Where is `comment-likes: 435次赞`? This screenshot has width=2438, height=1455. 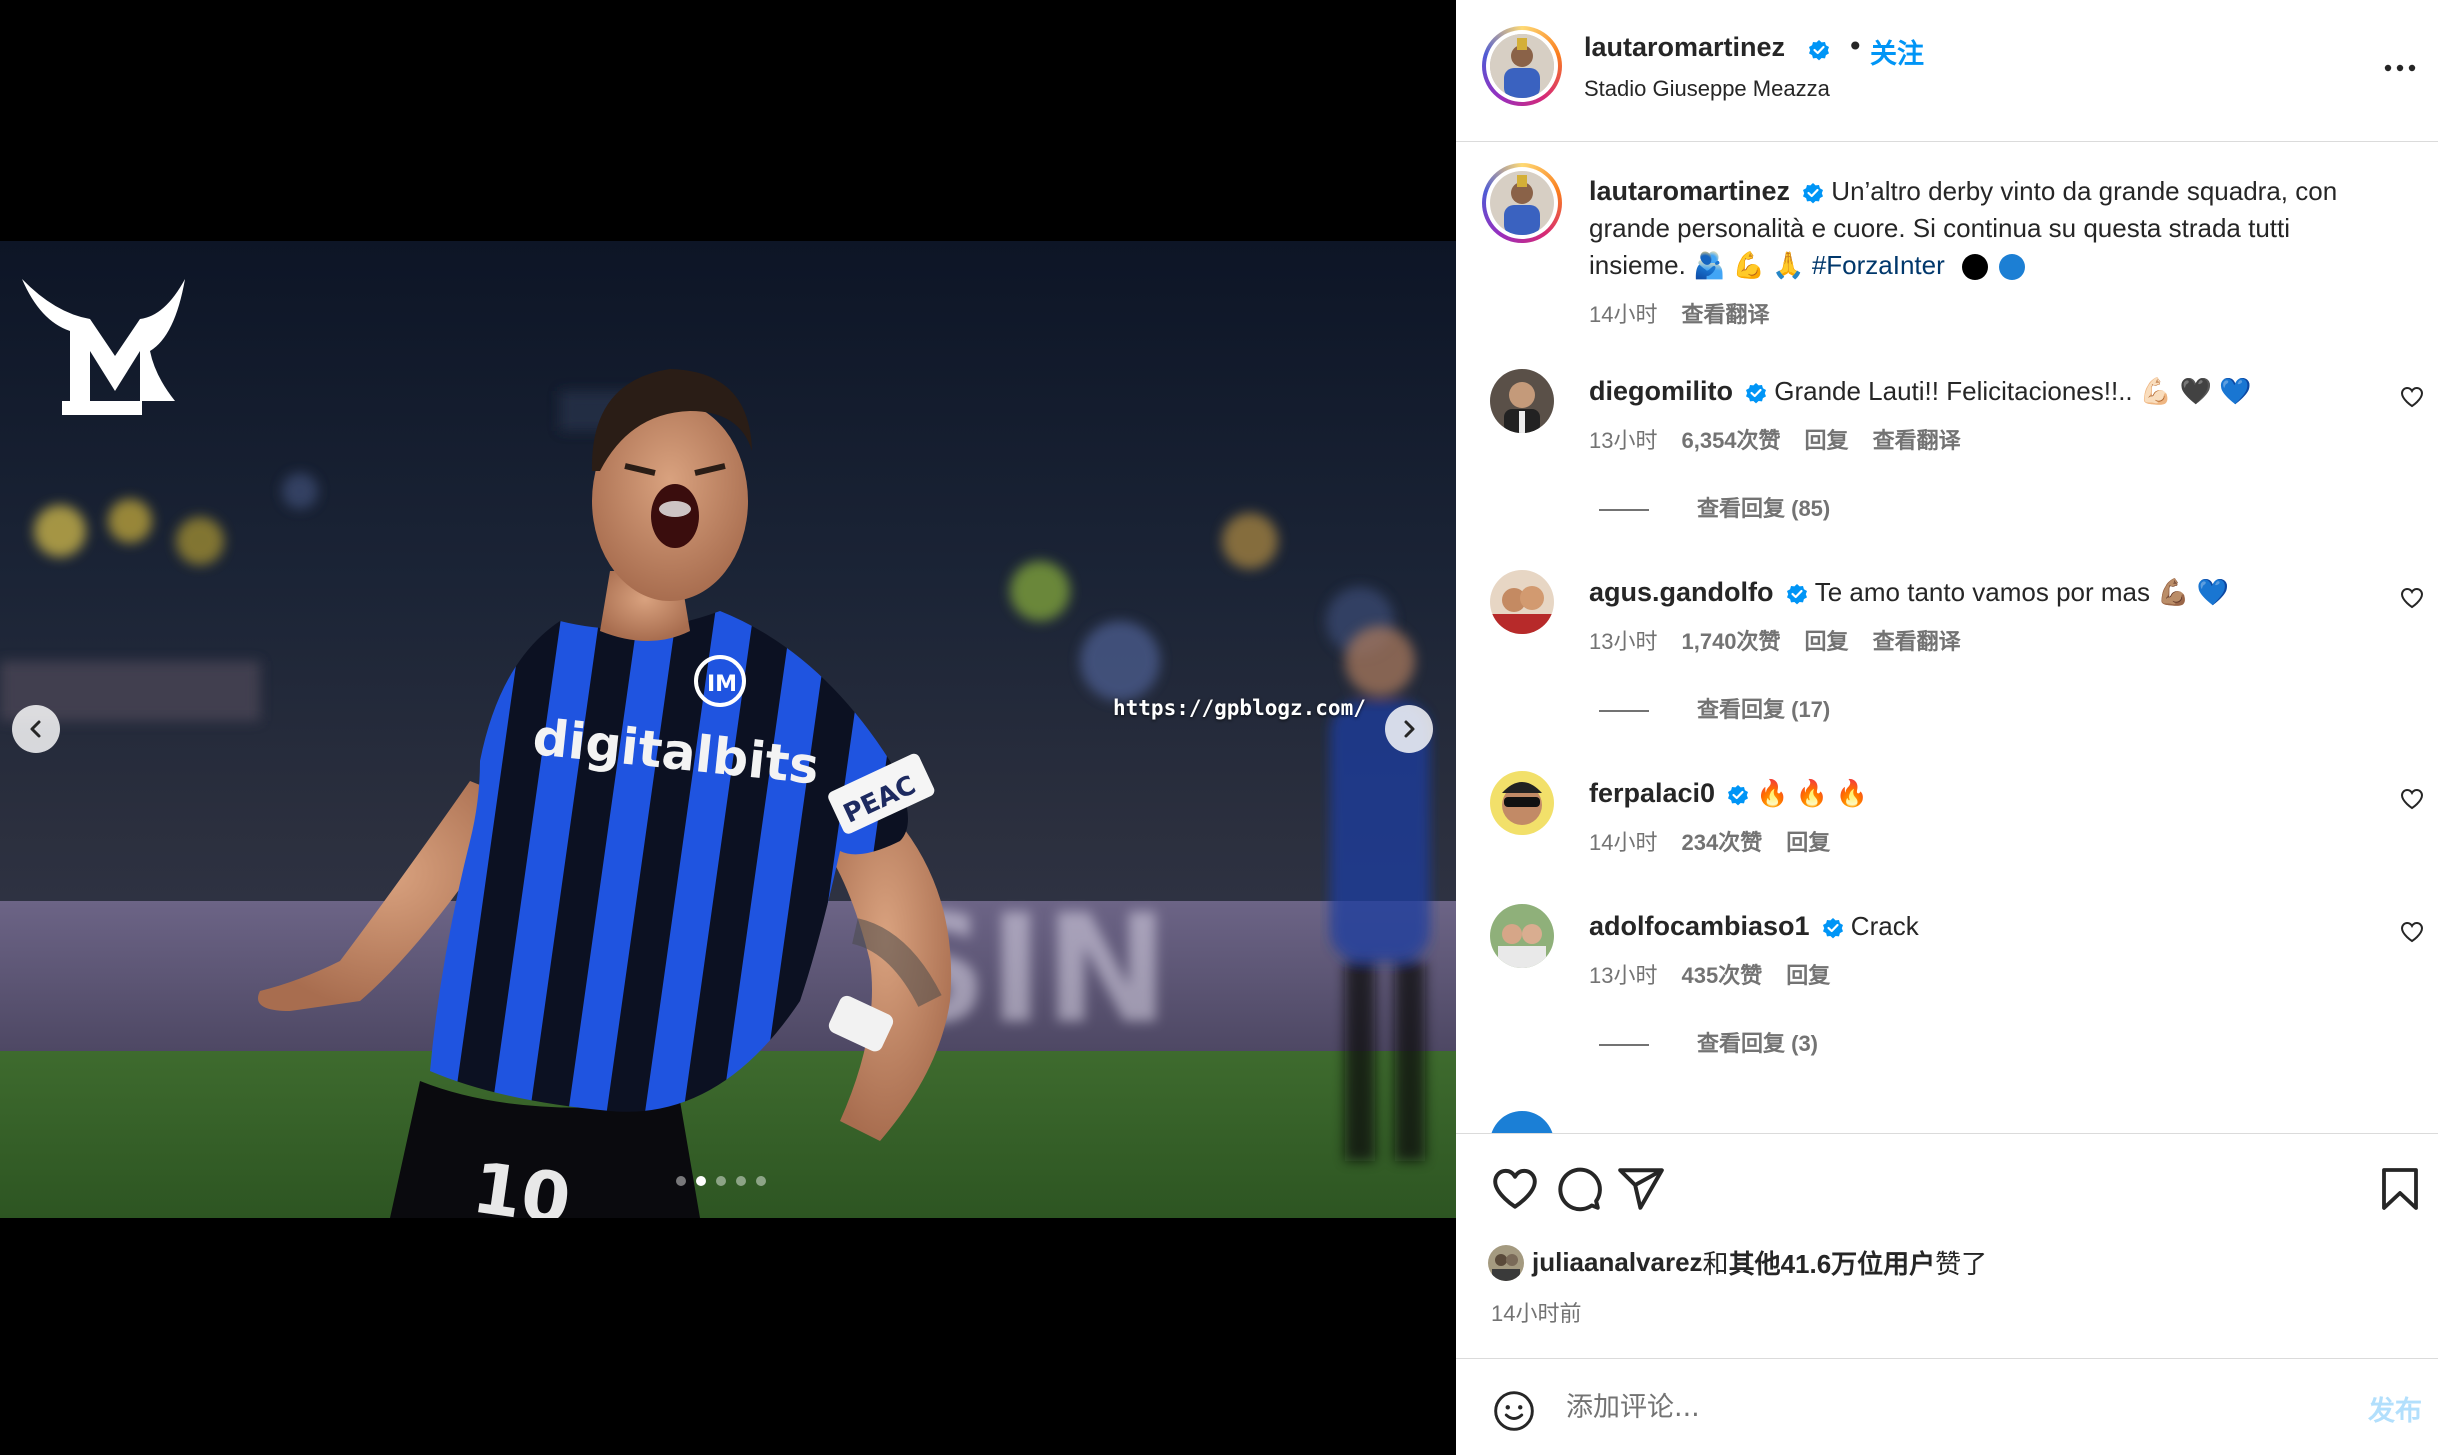
comment-likes: 435次赞 is located at coordinates (1721, 975).